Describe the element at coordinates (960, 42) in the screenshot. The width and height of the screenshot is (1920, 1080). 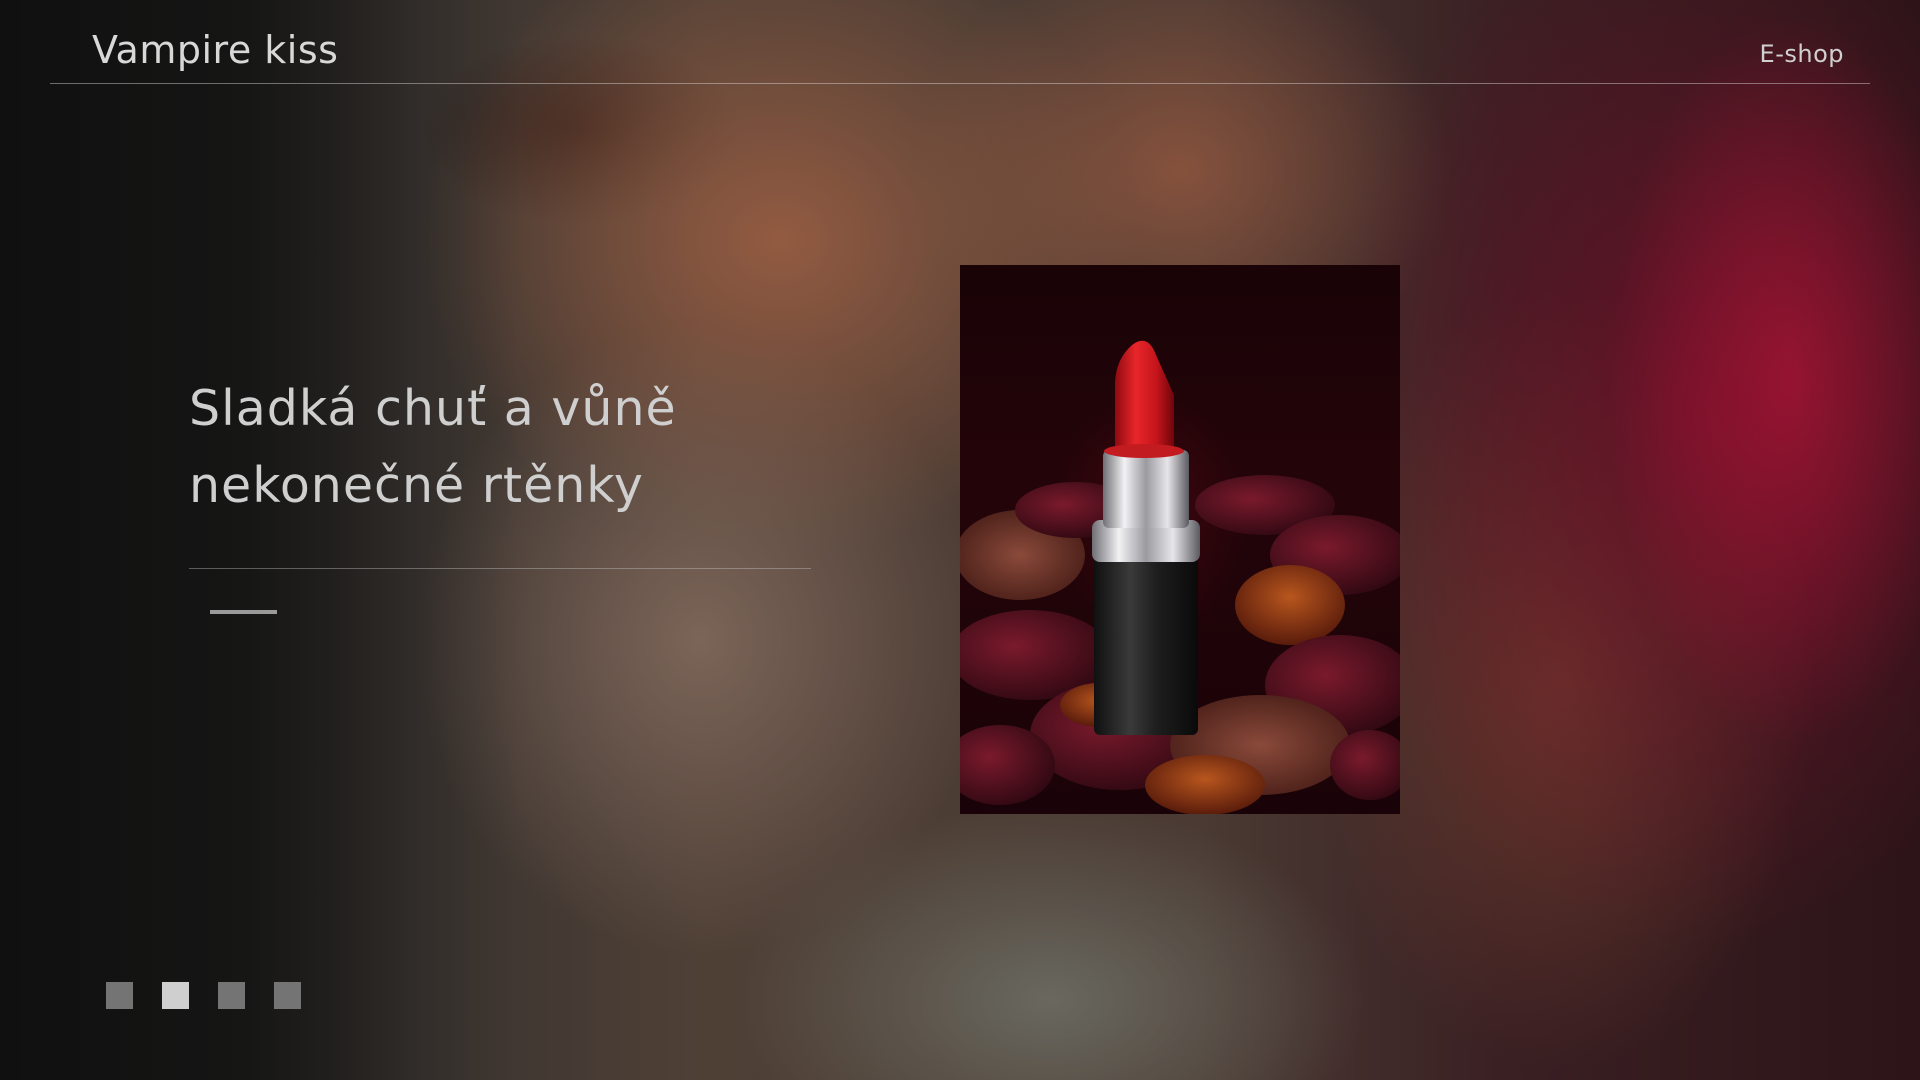
I see `site-header: Vampire kiss E-shop` at that location.